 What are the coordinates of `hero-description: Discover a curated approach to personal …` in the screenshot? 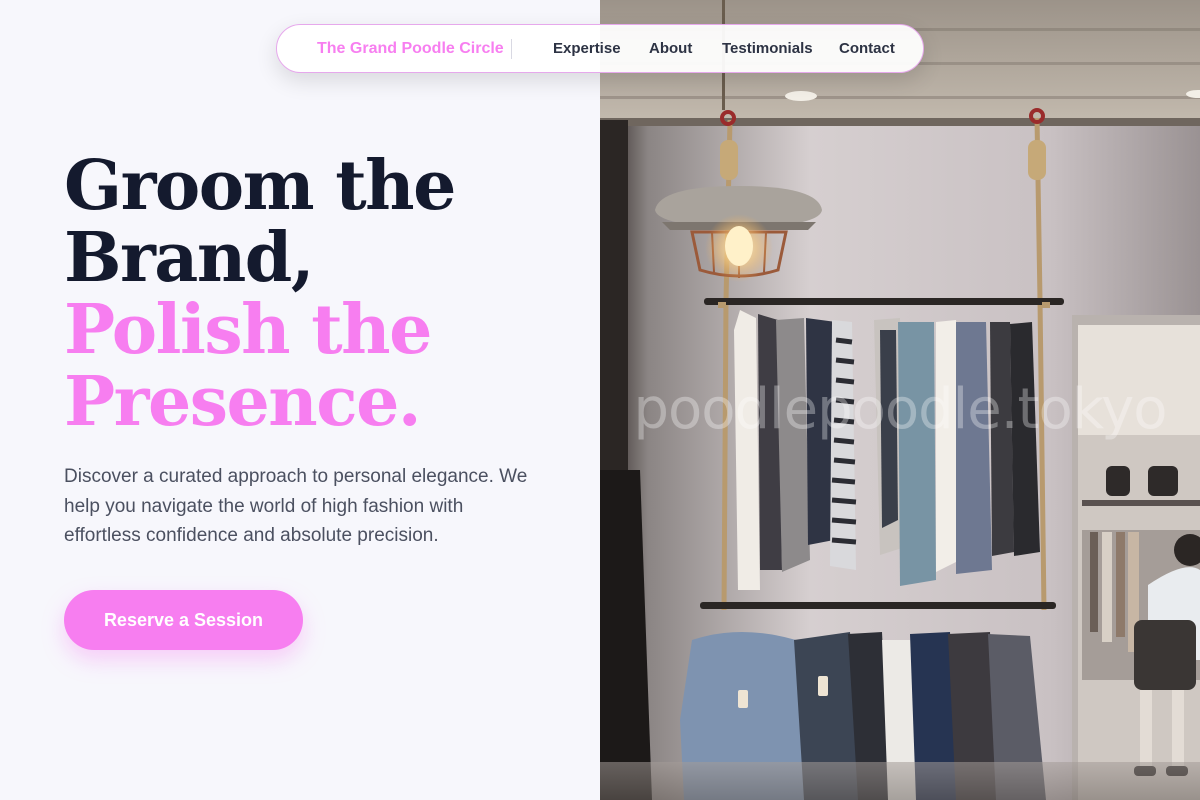 It's located at (296, 506).